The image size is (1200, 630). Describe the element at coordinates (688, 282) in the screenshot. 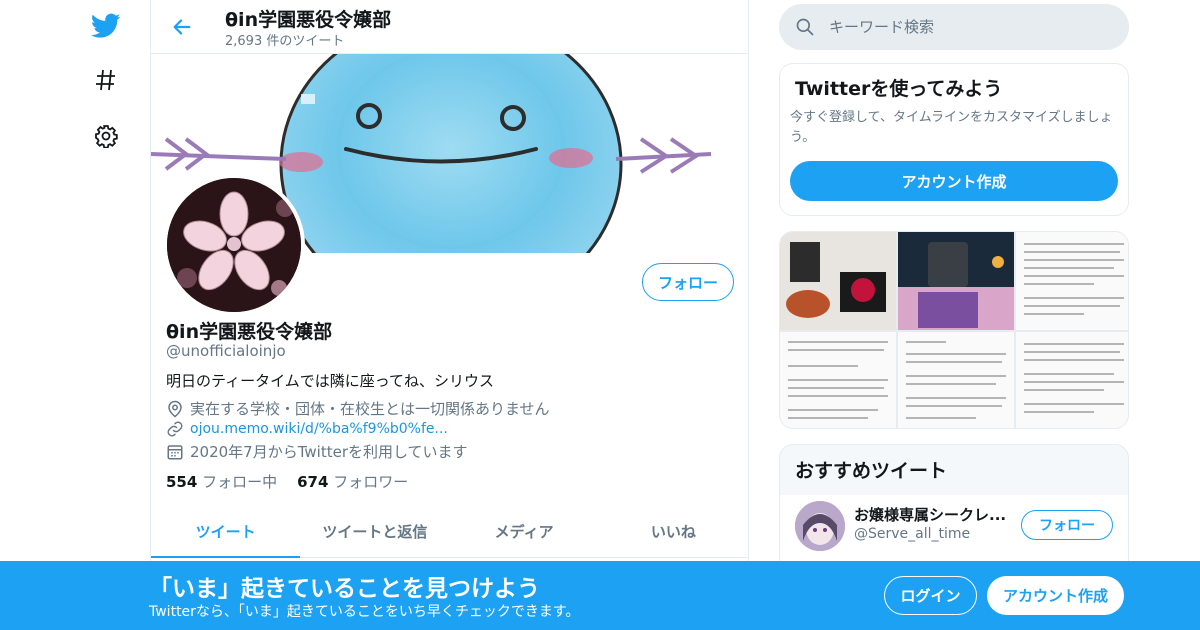

I see `follow-button: フォロー` at that location.